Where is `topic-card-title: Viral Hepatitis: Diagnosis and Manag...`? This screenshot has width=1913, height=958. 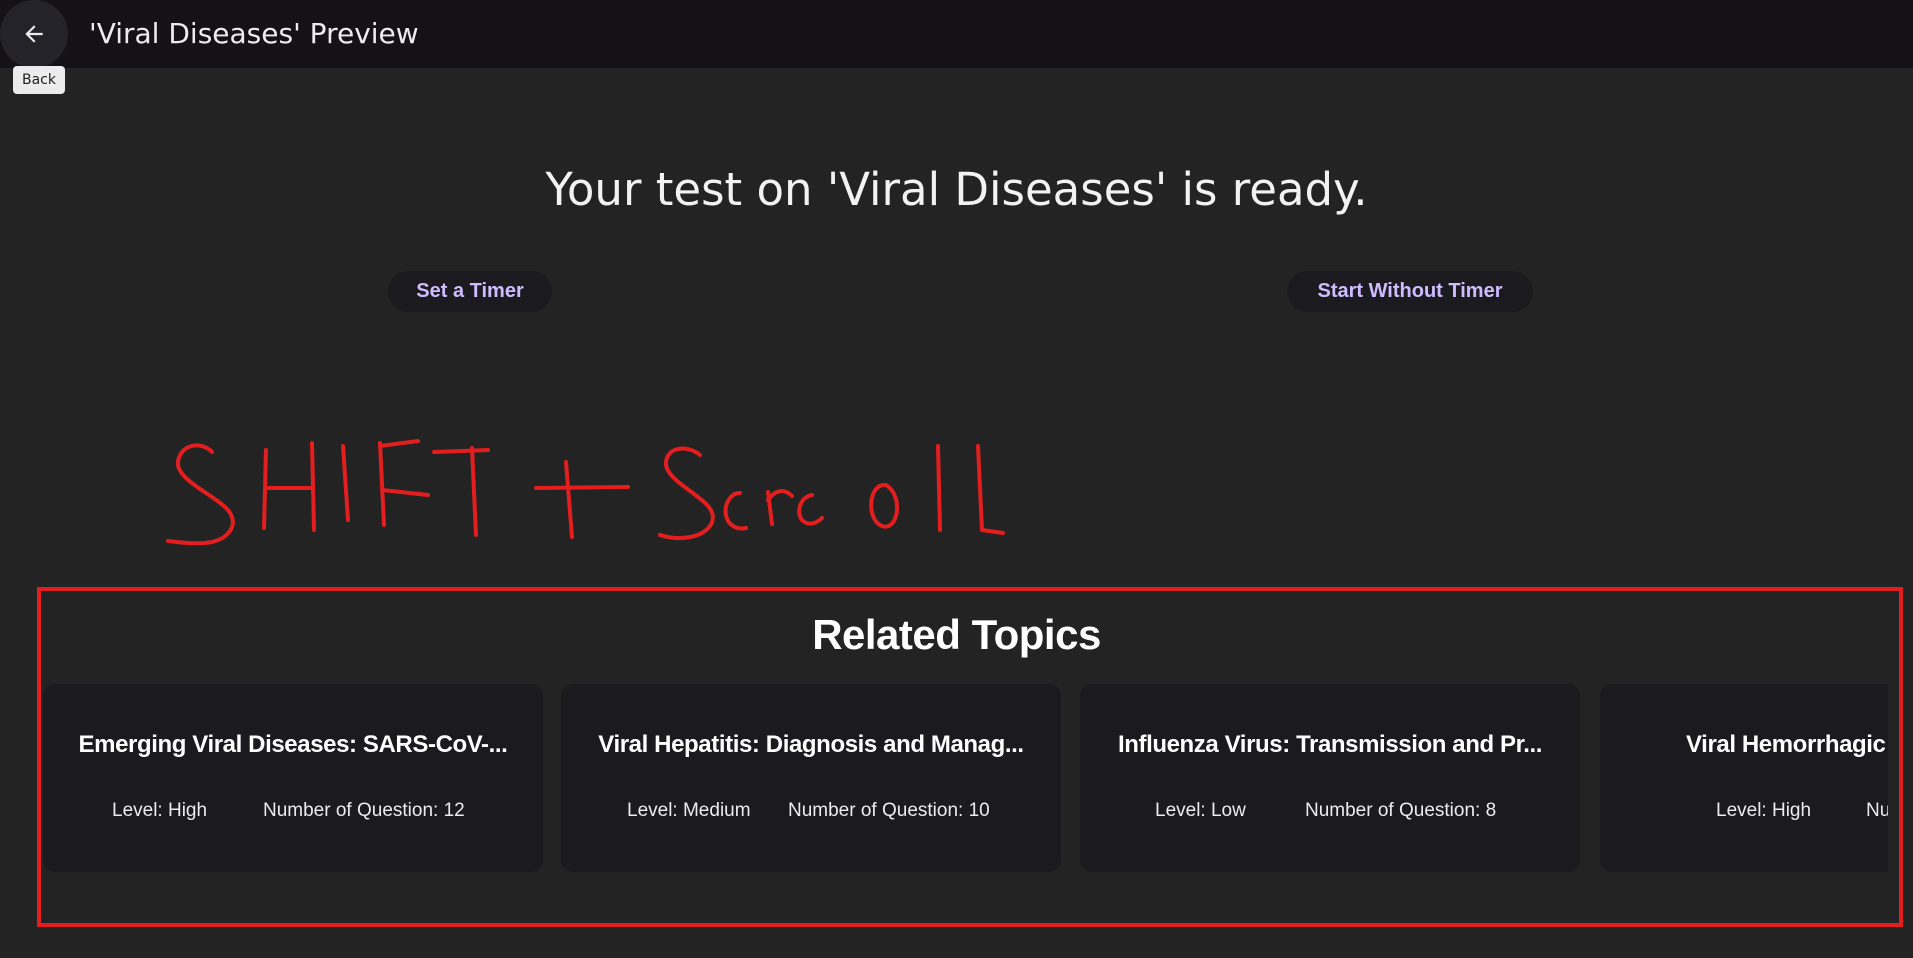 topic-card-title: Viral Hepatitis: Diagnosis and Manag... is located at coordinates (811, 744).